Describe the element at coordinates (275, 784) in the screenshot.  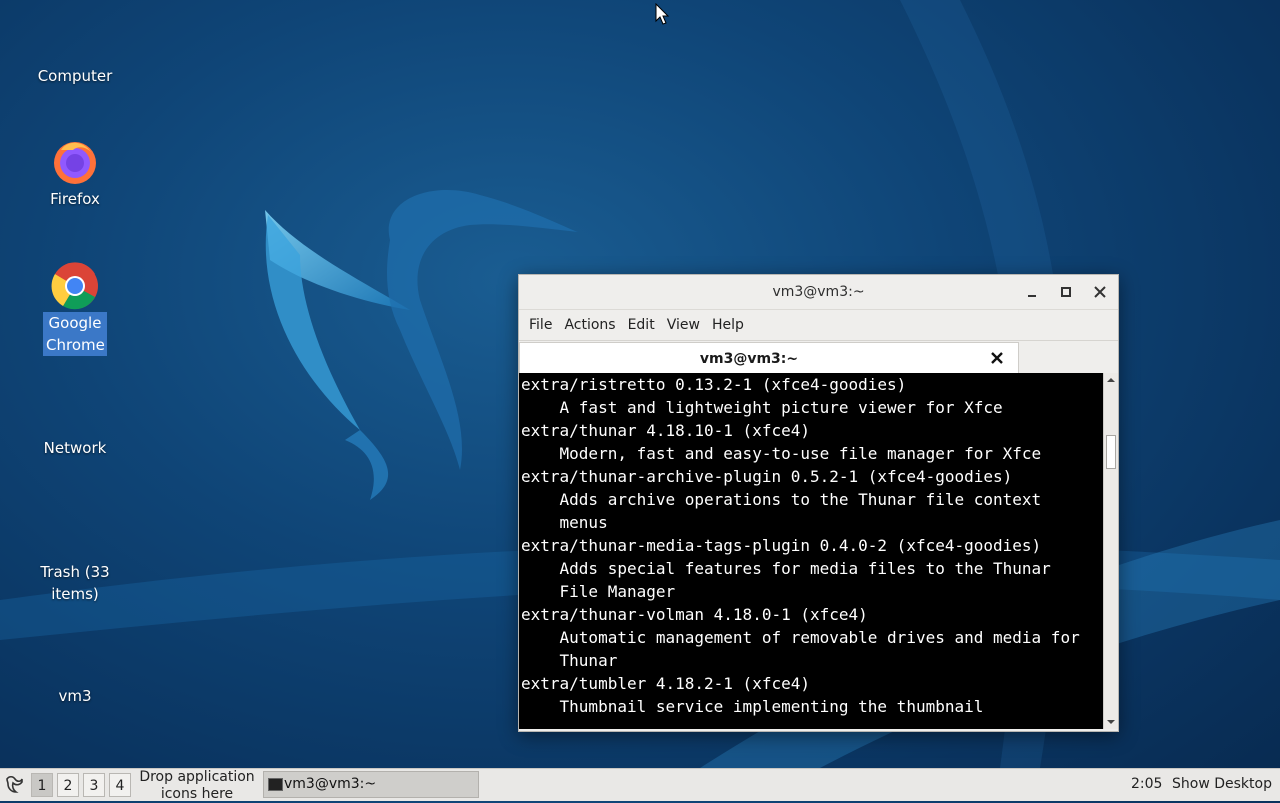
I see `terminal-icon` at that location.